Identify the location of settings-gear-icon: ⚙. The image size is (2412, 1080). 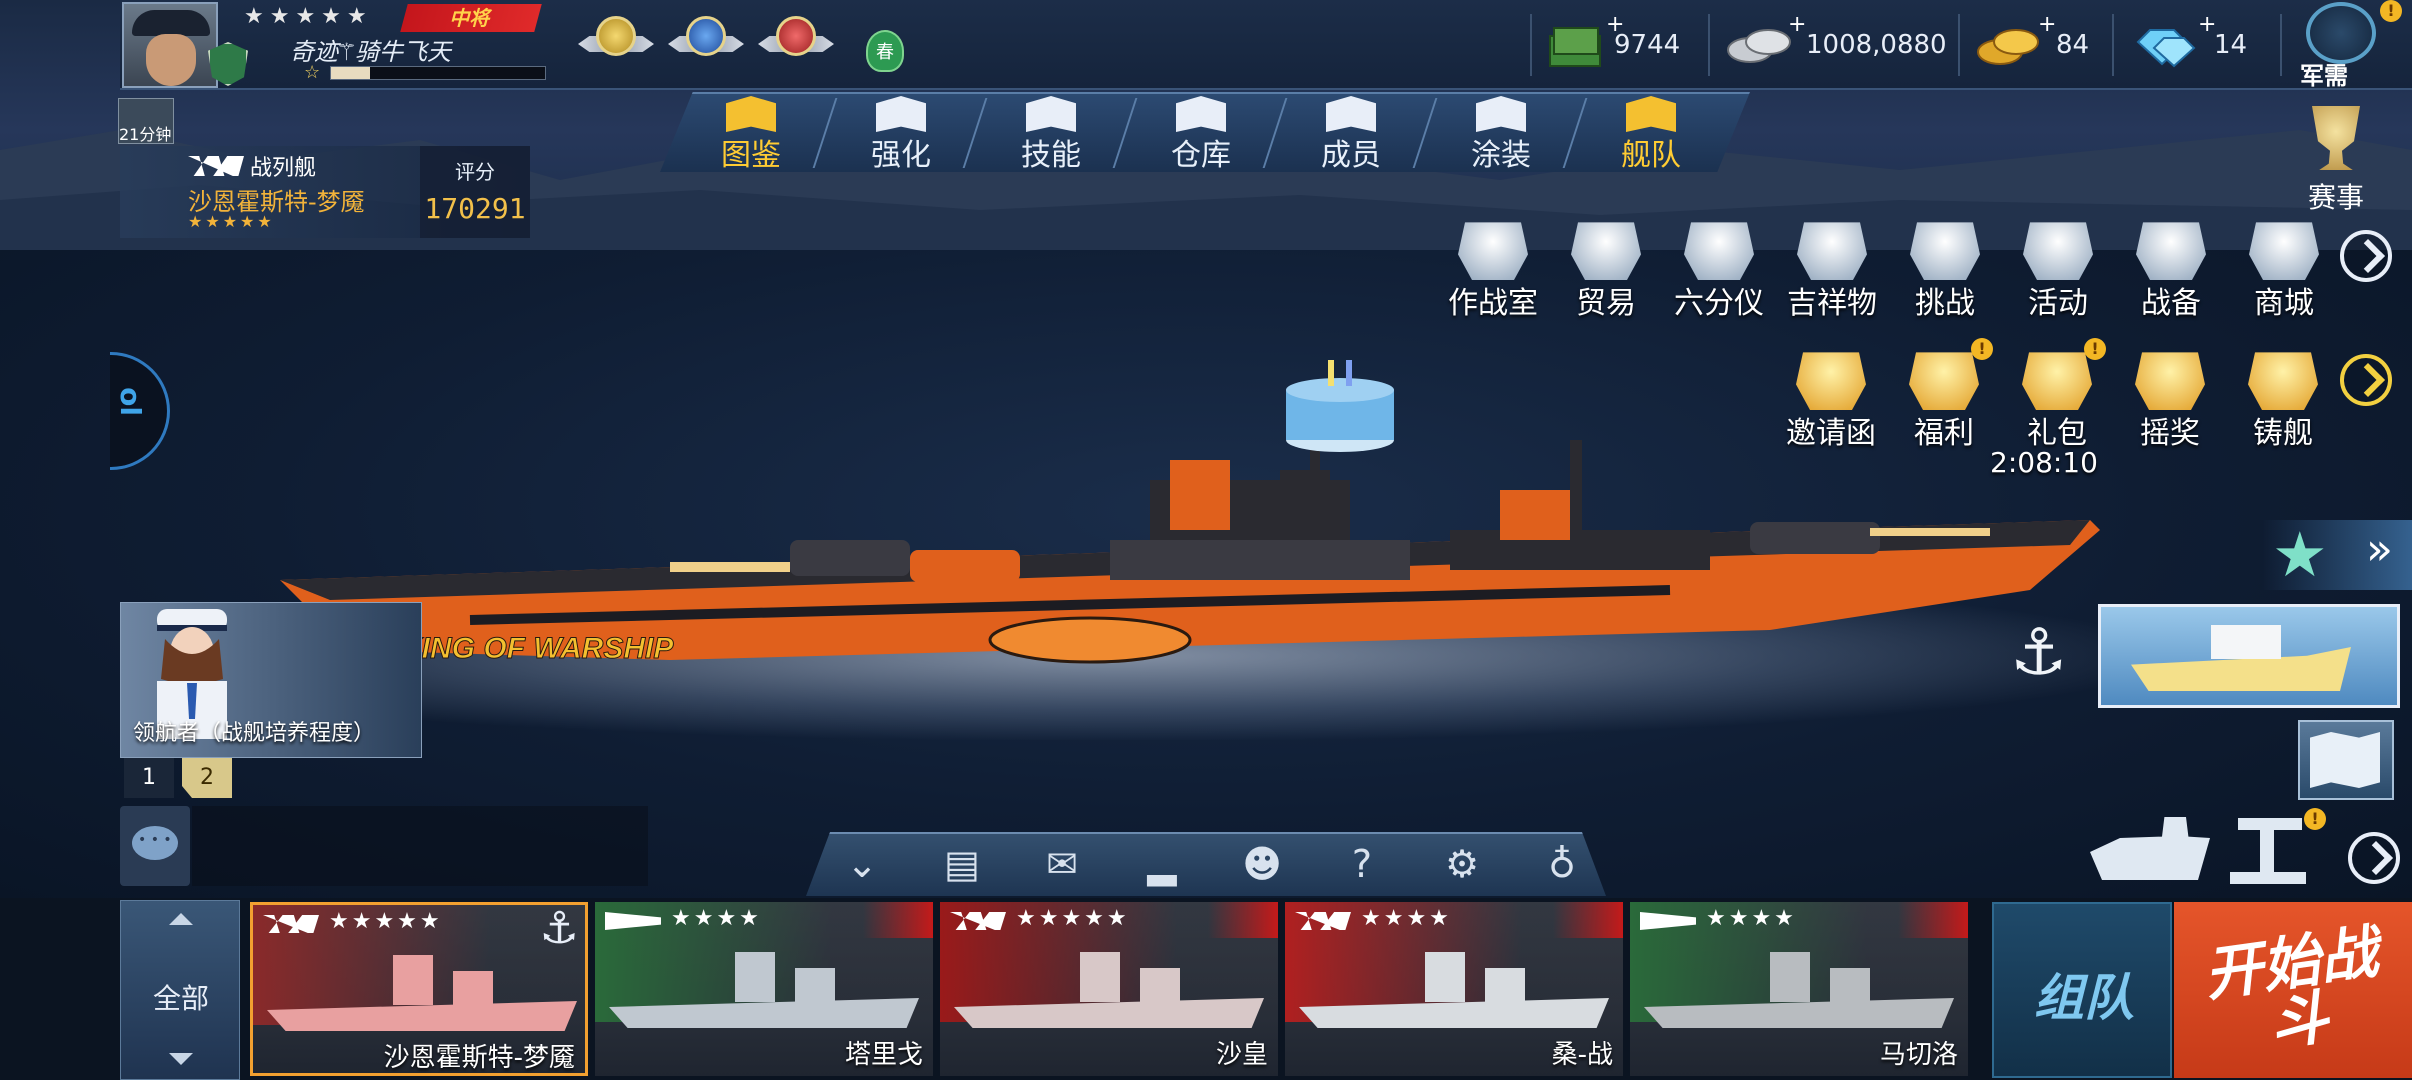
(1462, 864).